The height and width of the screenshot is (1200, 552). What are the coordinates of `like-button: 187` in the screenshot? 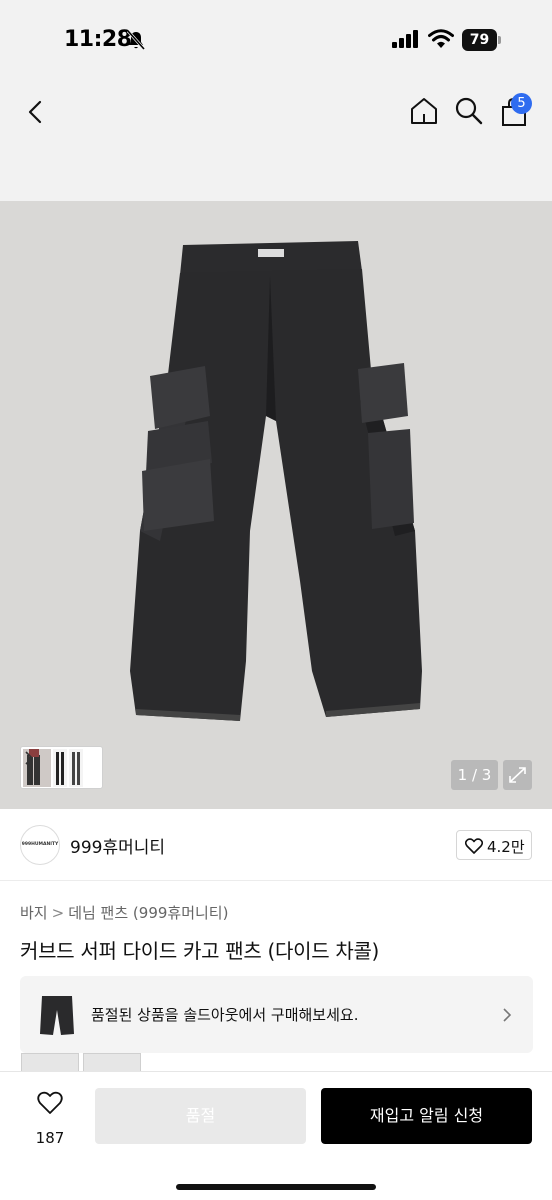 It's located at (50, 1119).